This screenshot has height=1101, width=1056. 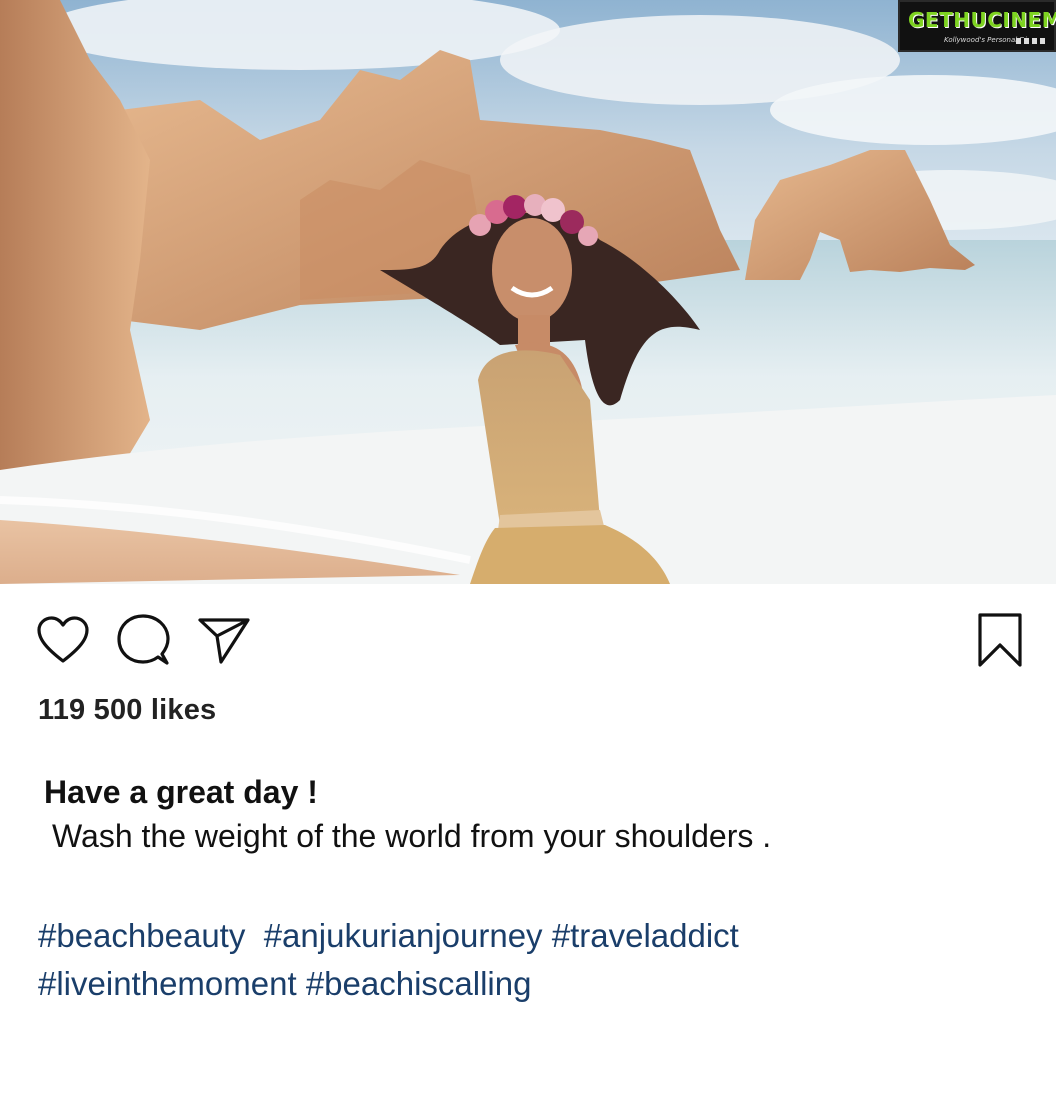 I want to click on hashtag-link: #anjukurianjourney, so click(x=403, y=935).